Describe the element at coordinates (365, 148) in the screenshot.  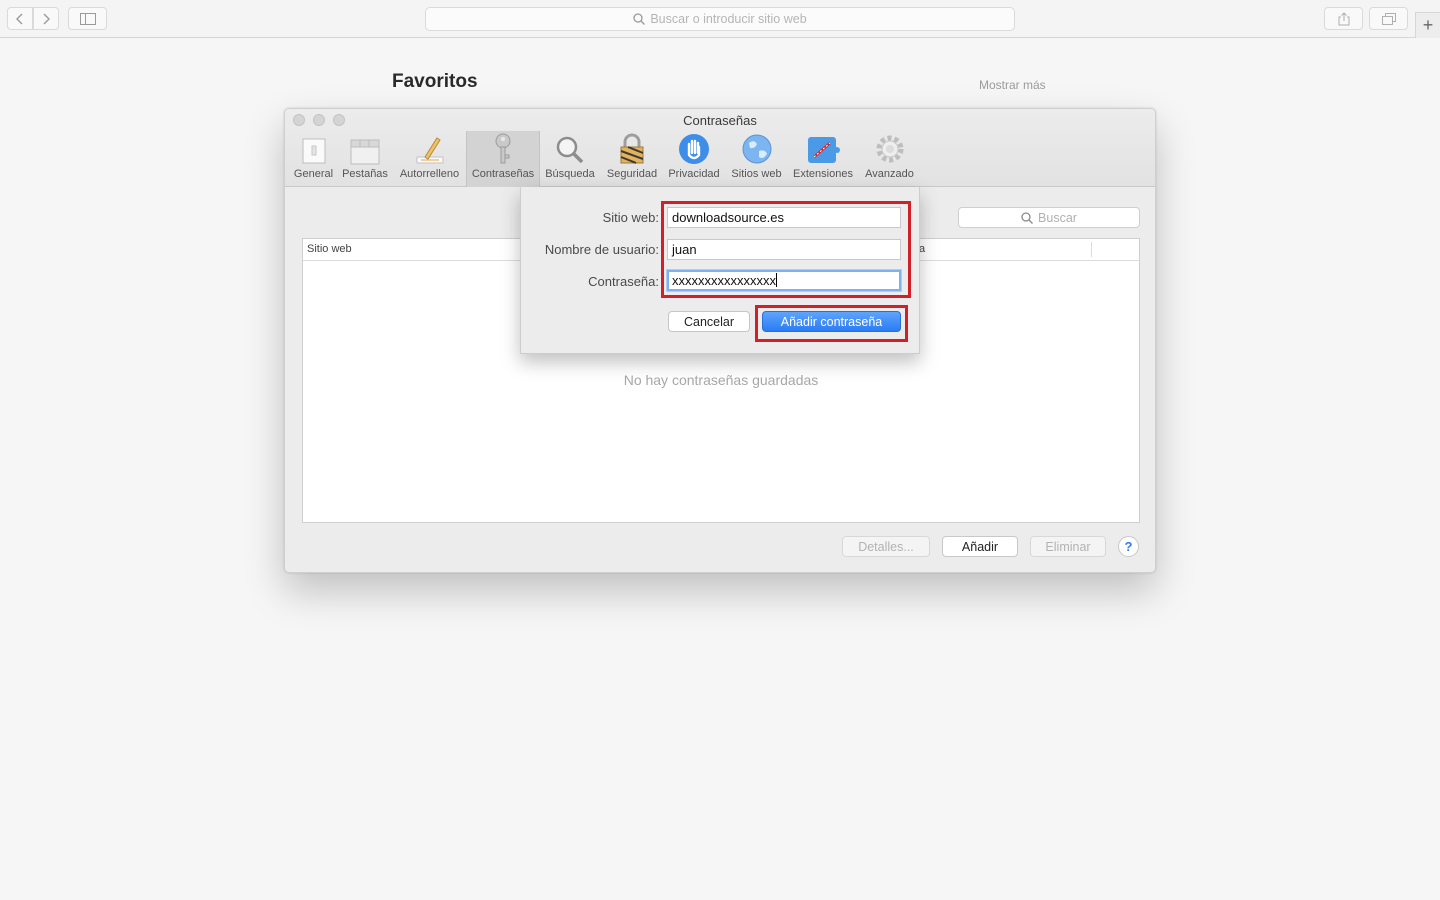
I see `tabs-icon` at that location.